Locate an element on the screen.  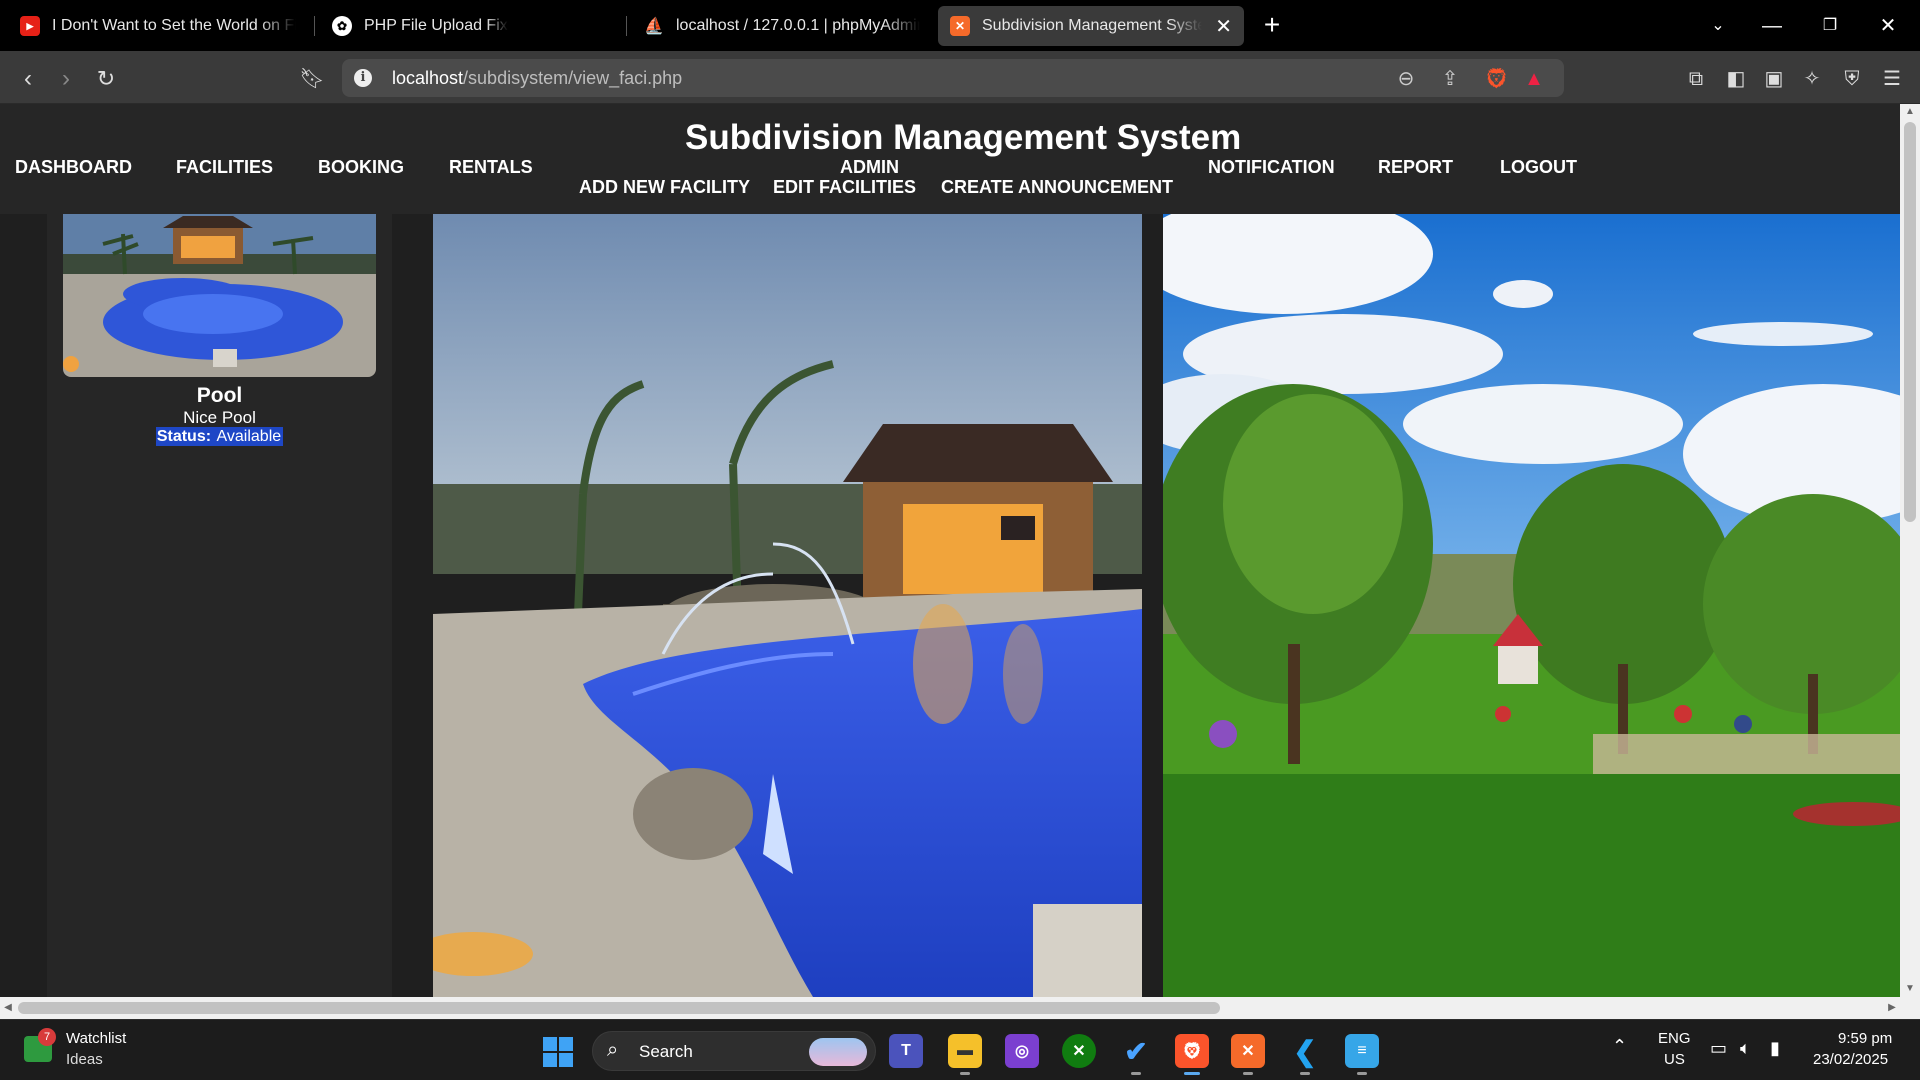
vertical-scrollbar: ▲ ▼ is located at coordinates (1910, 550).